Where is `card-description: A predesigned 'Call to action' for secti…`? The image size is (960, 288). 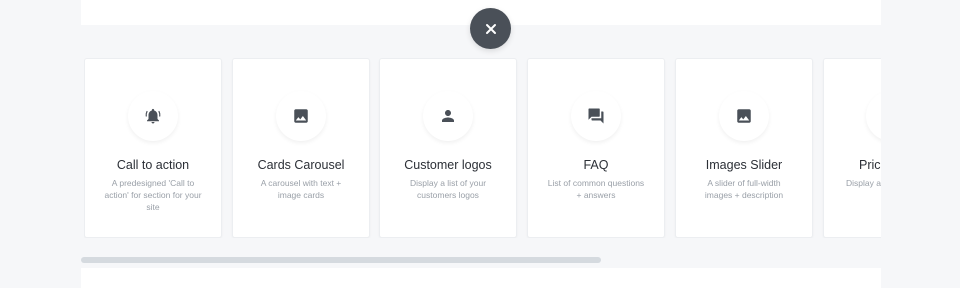 card-description: A predesigned 'Call to action' for secti… is located at coordinates (153, 195).